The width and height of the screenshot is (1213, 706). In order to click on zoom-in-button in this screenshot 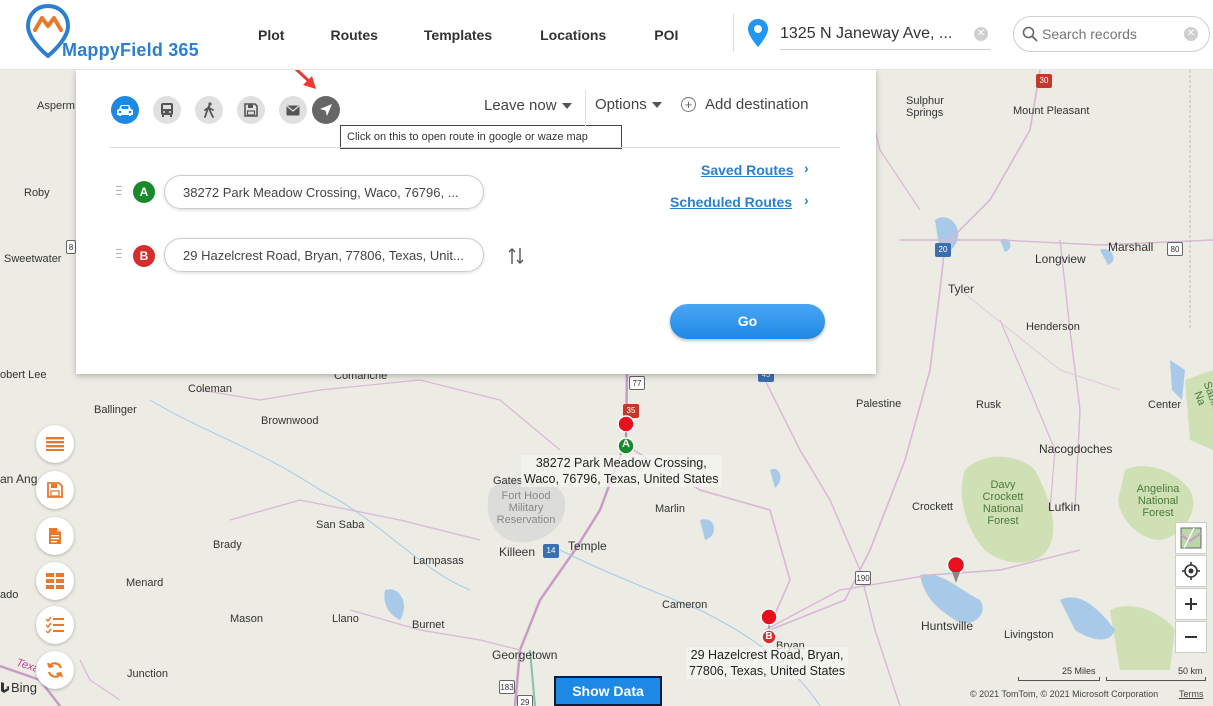, I will do `click(1191, 604)`.